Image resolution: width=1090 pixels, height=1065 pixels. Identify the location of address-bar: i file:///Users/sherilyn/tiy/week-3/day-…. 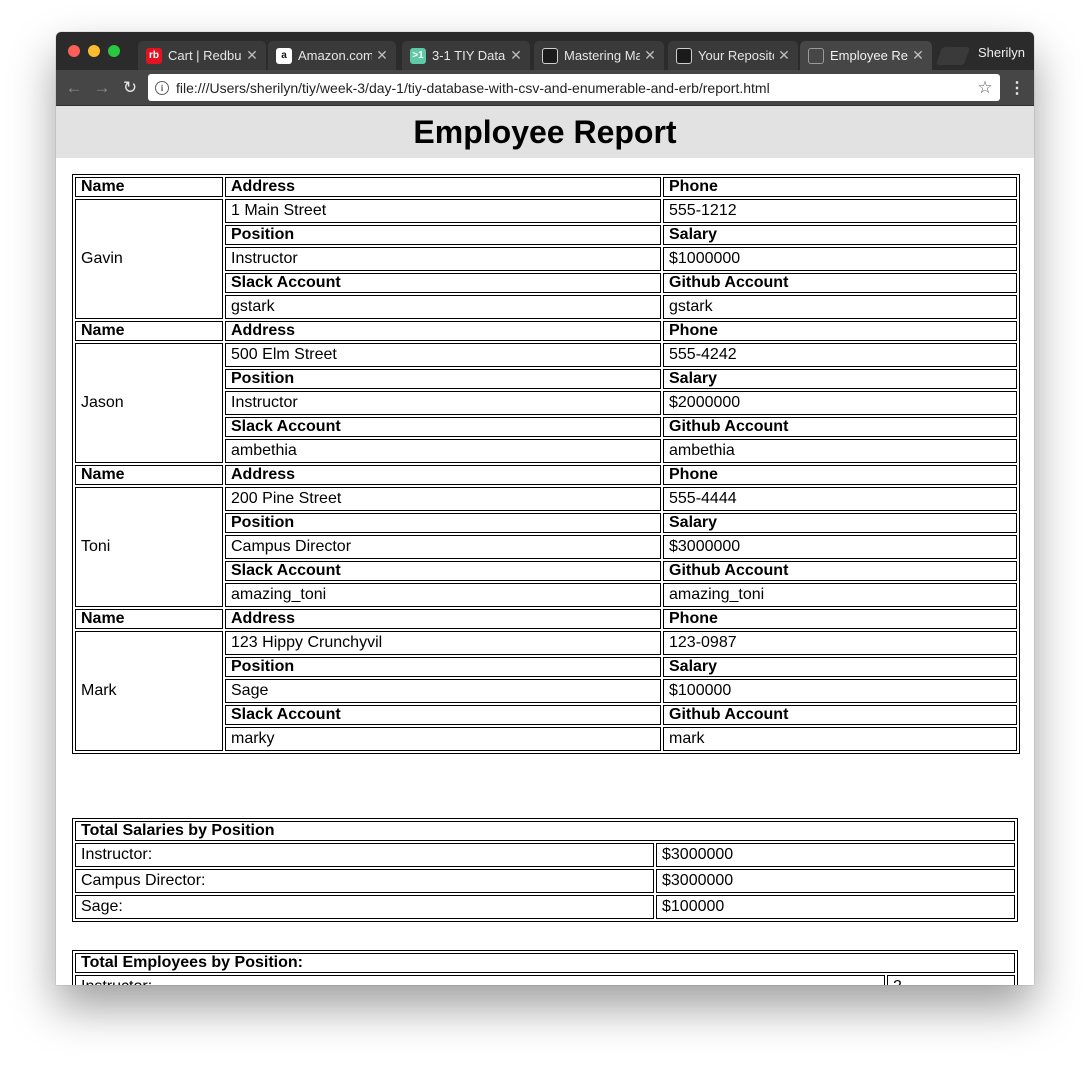
(574, 87).